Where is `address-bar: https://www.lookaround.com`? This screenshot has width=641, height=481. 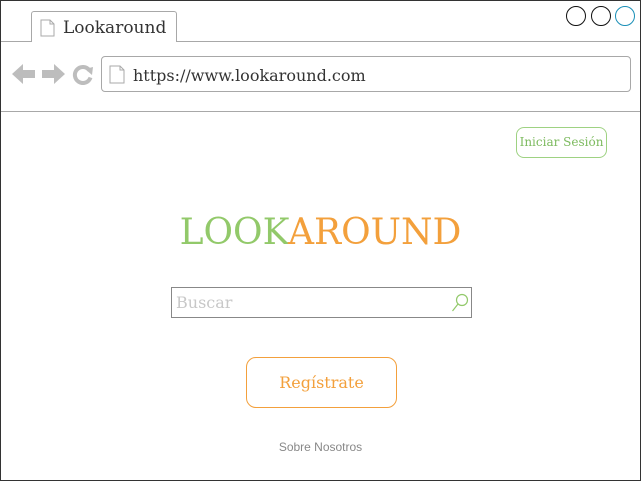 address-bar: https://www.lookaround.com is located at coordinates (366, 74).